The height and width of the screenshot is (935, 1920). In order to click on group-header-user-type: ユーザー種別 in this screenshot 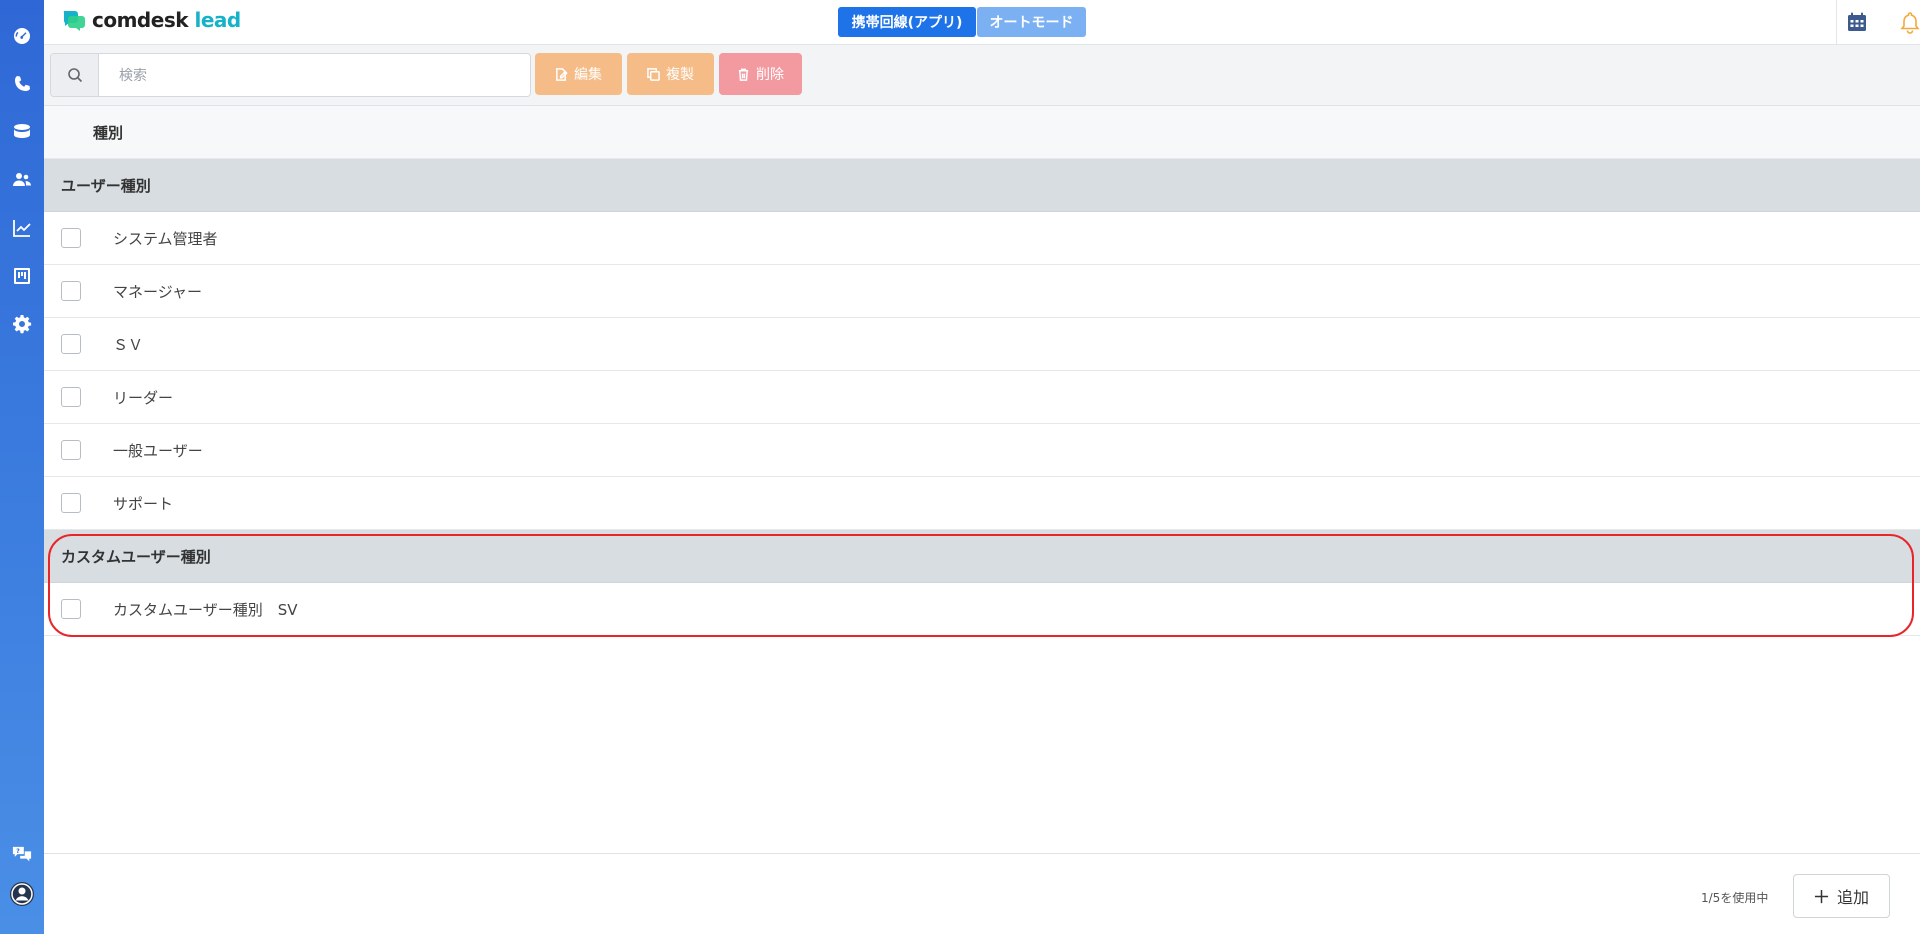, I will do `click(982, 185)`.